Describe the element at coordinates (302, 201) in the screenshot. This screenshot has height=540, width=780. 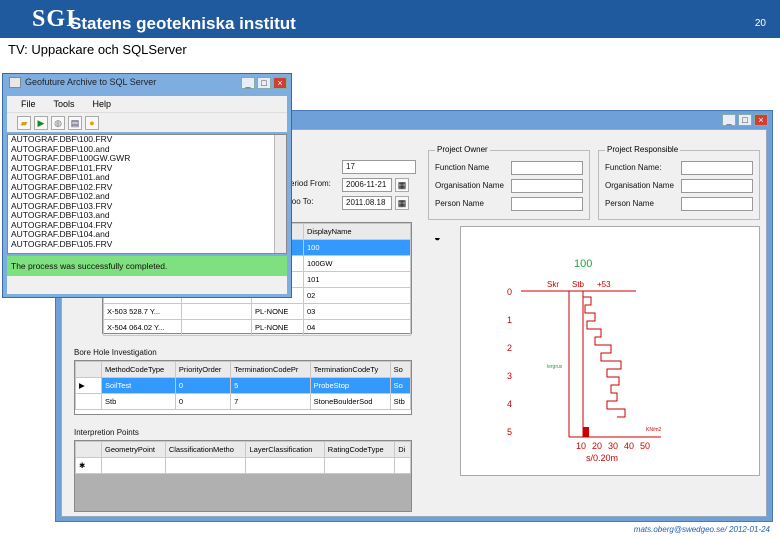
I see `period-to-label: ioo To:` at that location.